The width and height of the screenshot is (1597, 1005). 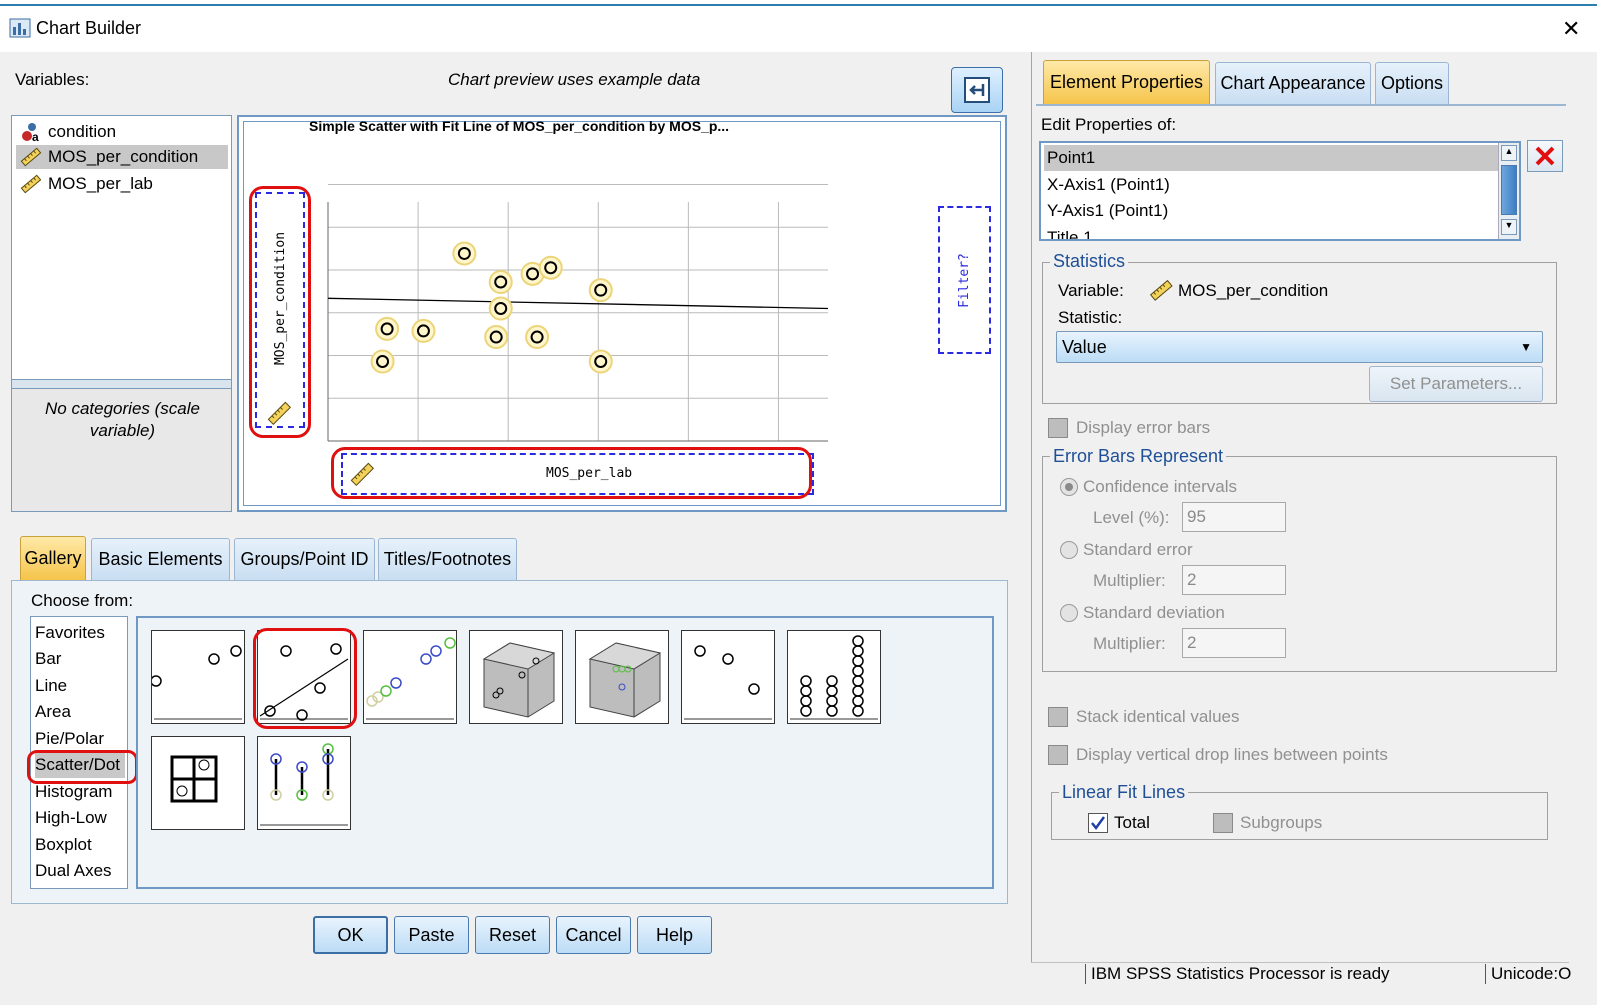 I want to click on delete-icon, so click(x=1545, y=156).